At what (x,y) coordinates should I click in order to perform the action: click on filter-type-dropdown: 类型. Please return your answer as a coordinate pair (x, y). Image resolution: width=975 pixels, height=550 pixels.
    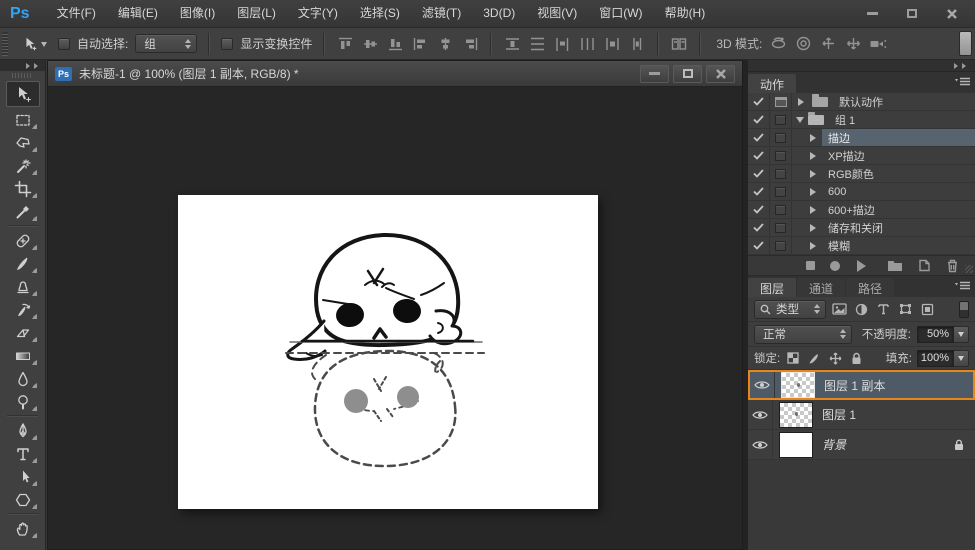
    Looking at the image, I should click on (790, 309).